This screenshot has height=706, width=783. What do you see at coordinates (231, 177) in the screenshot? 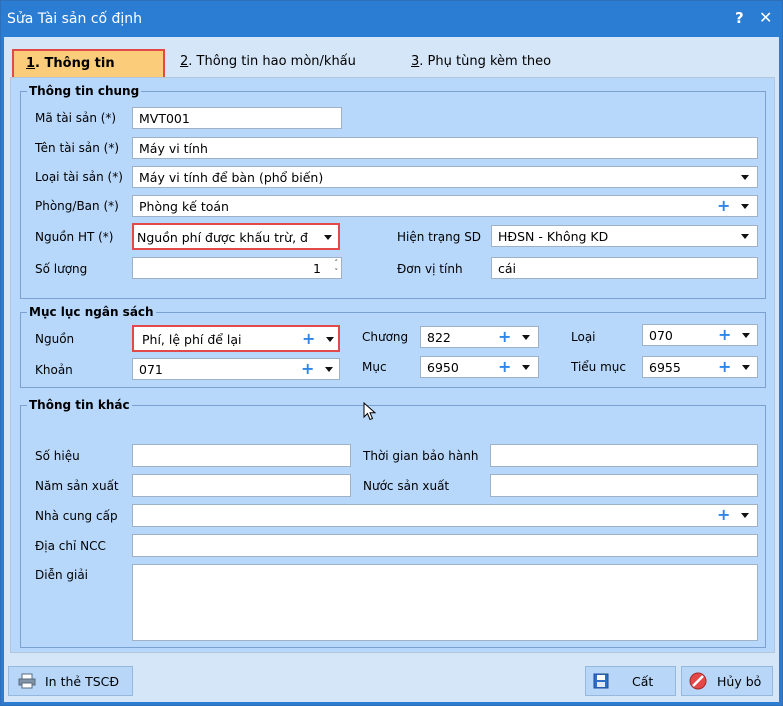
I see `asset-type-value: Máy vi tính để bàn (phổ biến)` at bounding box center [231, 177].